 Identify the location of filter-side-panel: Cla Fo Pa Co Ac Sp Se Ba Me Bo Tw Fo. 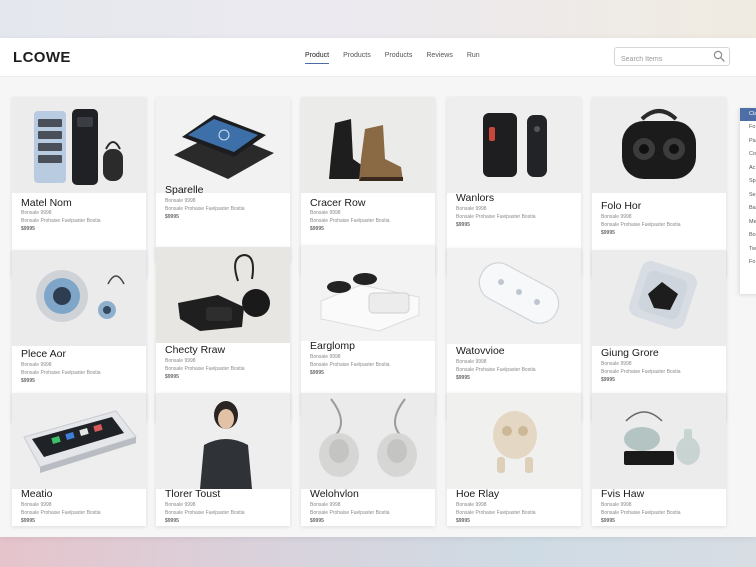
(748, 201).